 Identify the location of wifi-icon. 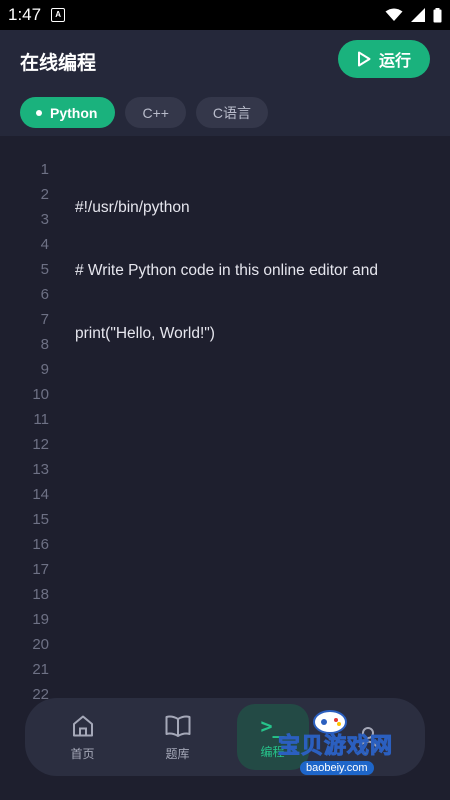
(394, 14).